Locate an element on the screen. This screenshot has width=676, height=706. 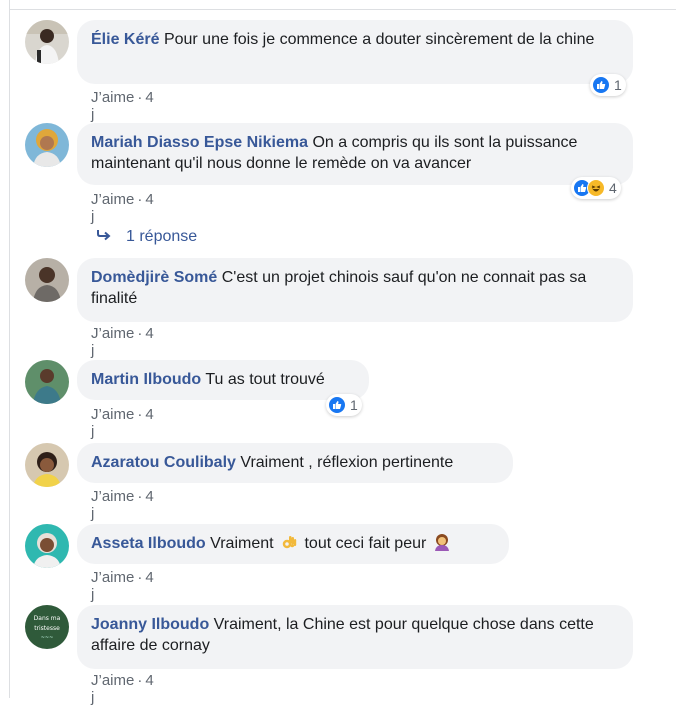
view-replies-link: 1 réponse is located at coordinates (146, 237).